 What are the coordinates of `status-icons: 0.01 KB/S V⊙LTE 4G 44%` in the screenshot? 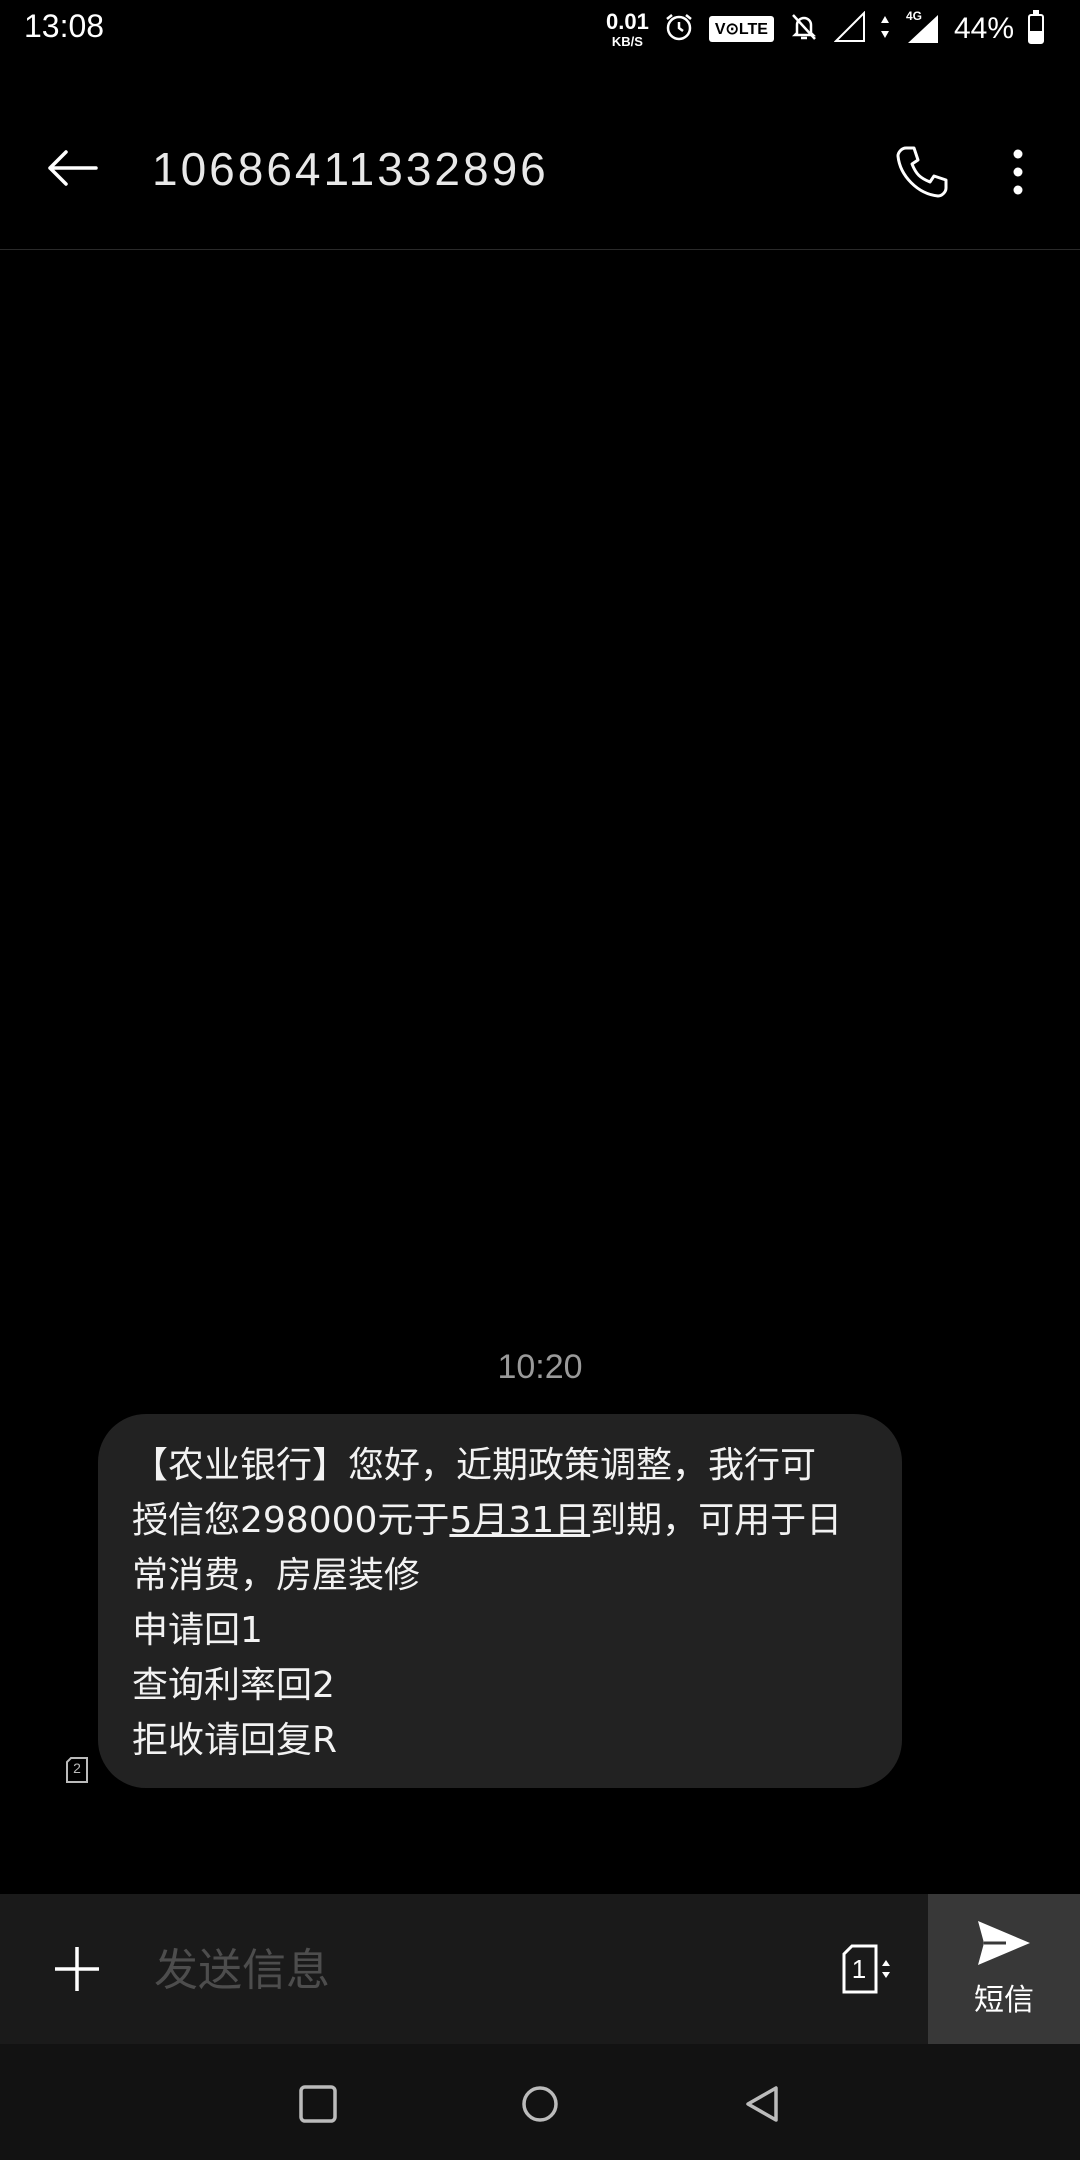 It's located at (825, 29).